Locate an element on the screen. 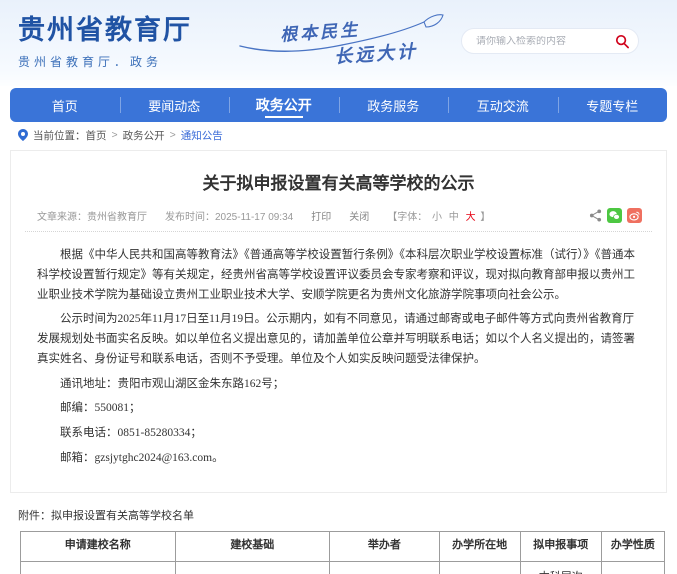 This screenshot has width=677, height=574. nav-item-home: 首页 is located at coordinates (65, 105).